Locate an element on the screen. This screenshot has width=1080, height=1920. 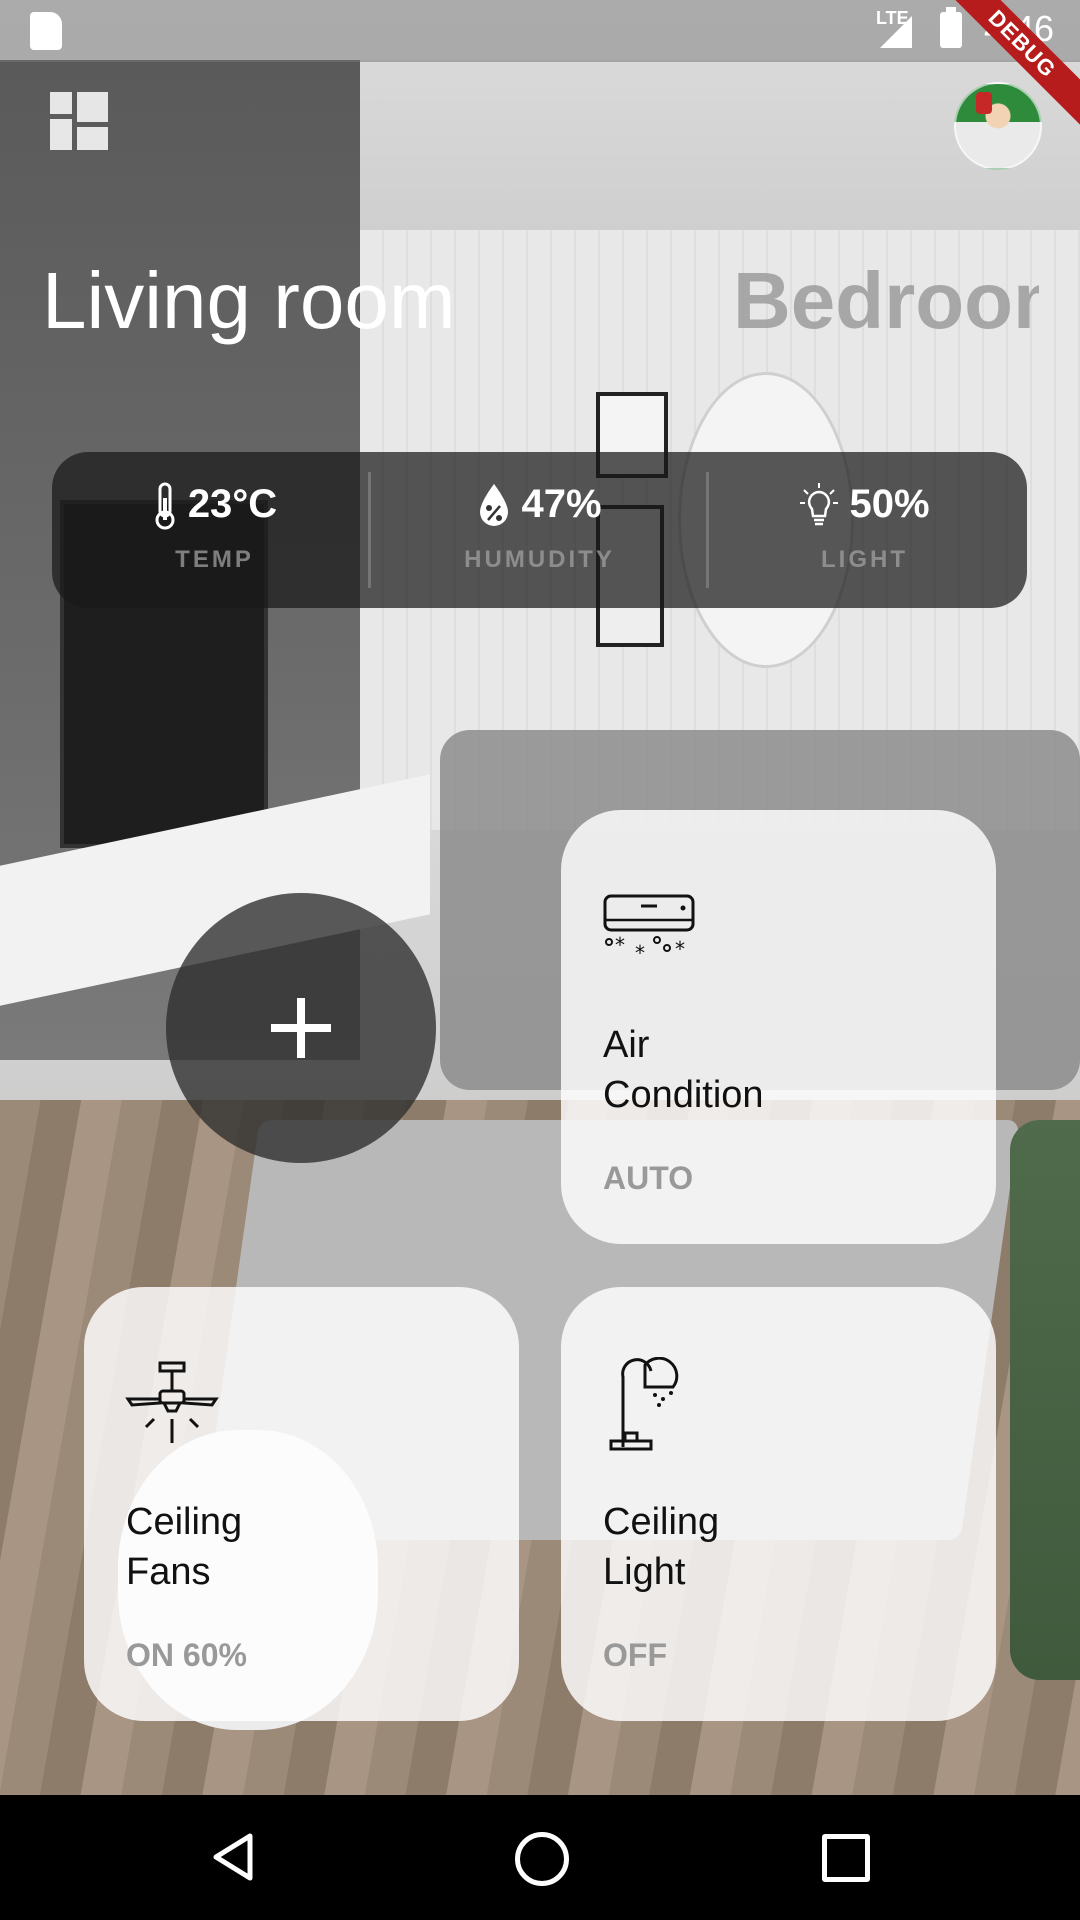
device-name: Air Condition is located at coordinates (683, 1070).